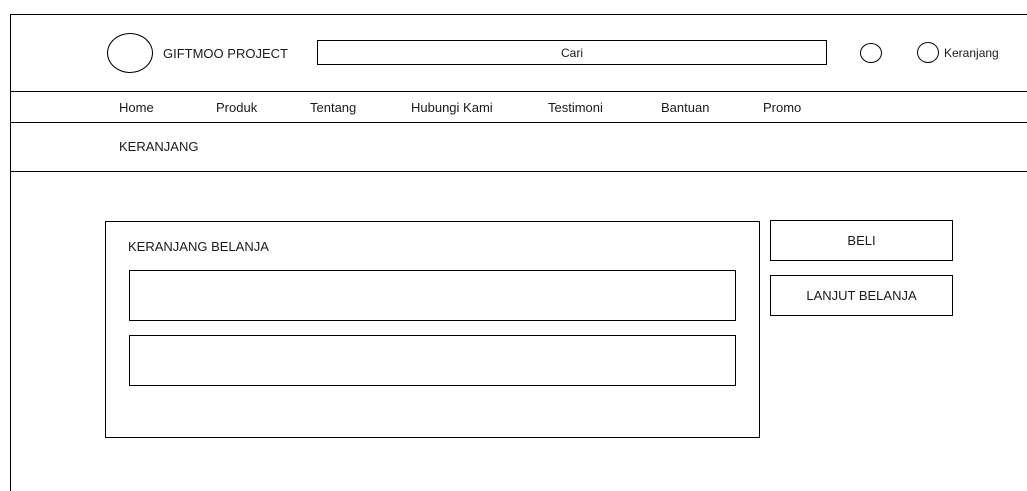 Image resolution: width=1027 pixels, height=491 pixels. Describe the element at coordinates (518, 122) in the screenshot. I see `nav-bottom-divider` at that location.